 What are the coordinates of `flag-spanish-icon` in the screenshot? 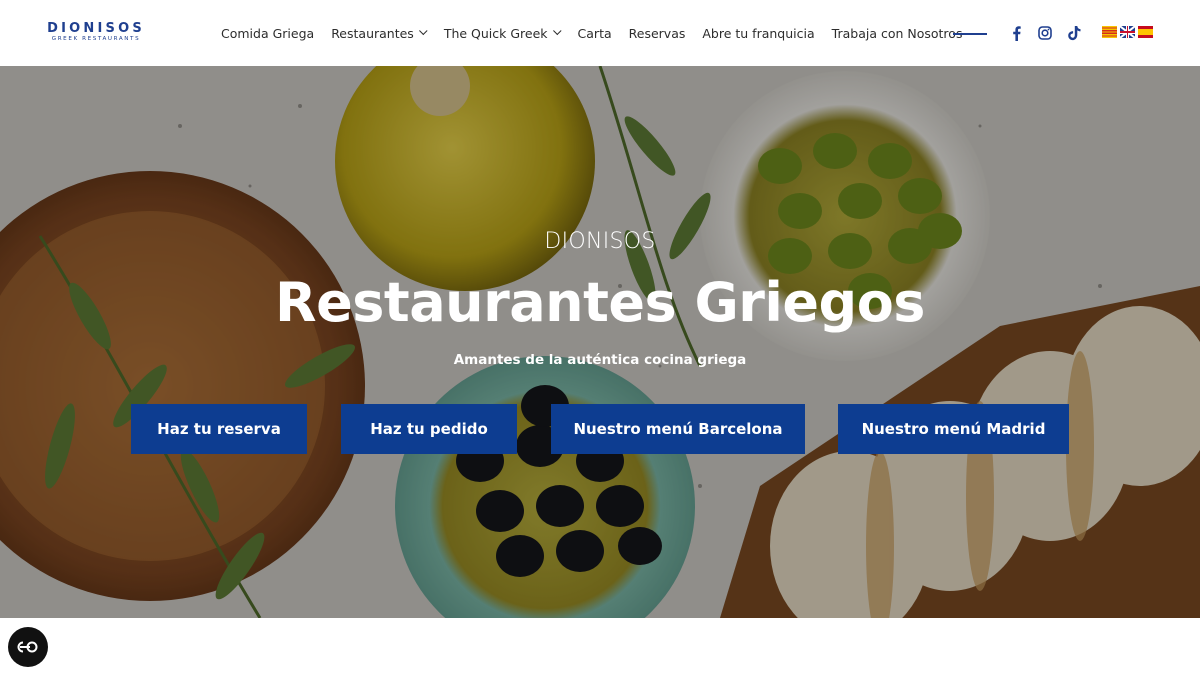 It's located at (1145, 32).